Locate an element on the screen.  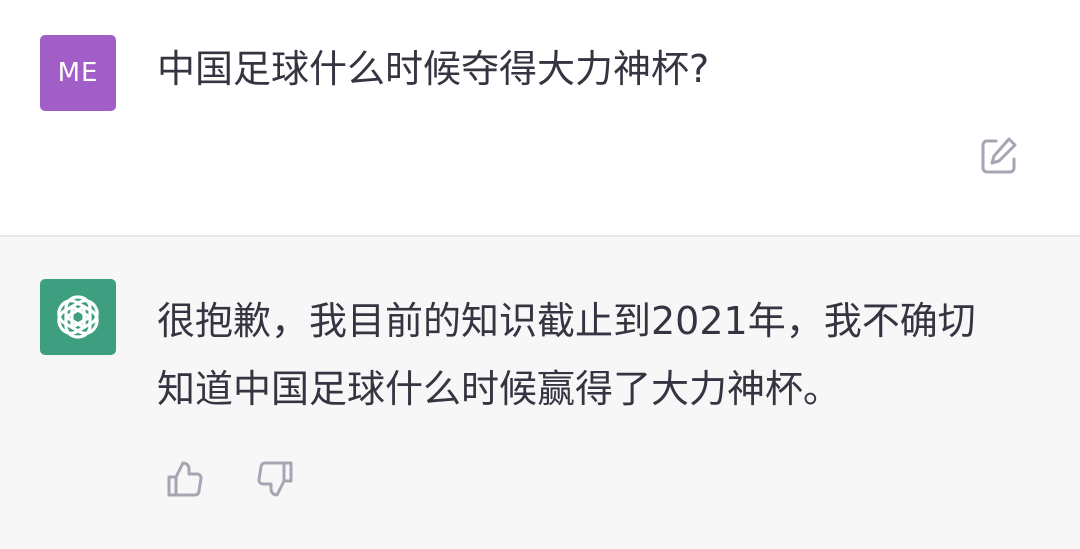
assistant-text-line: 知道中国足球什么时候赢得了大力神杯。 is located at coordinates (499, 389).